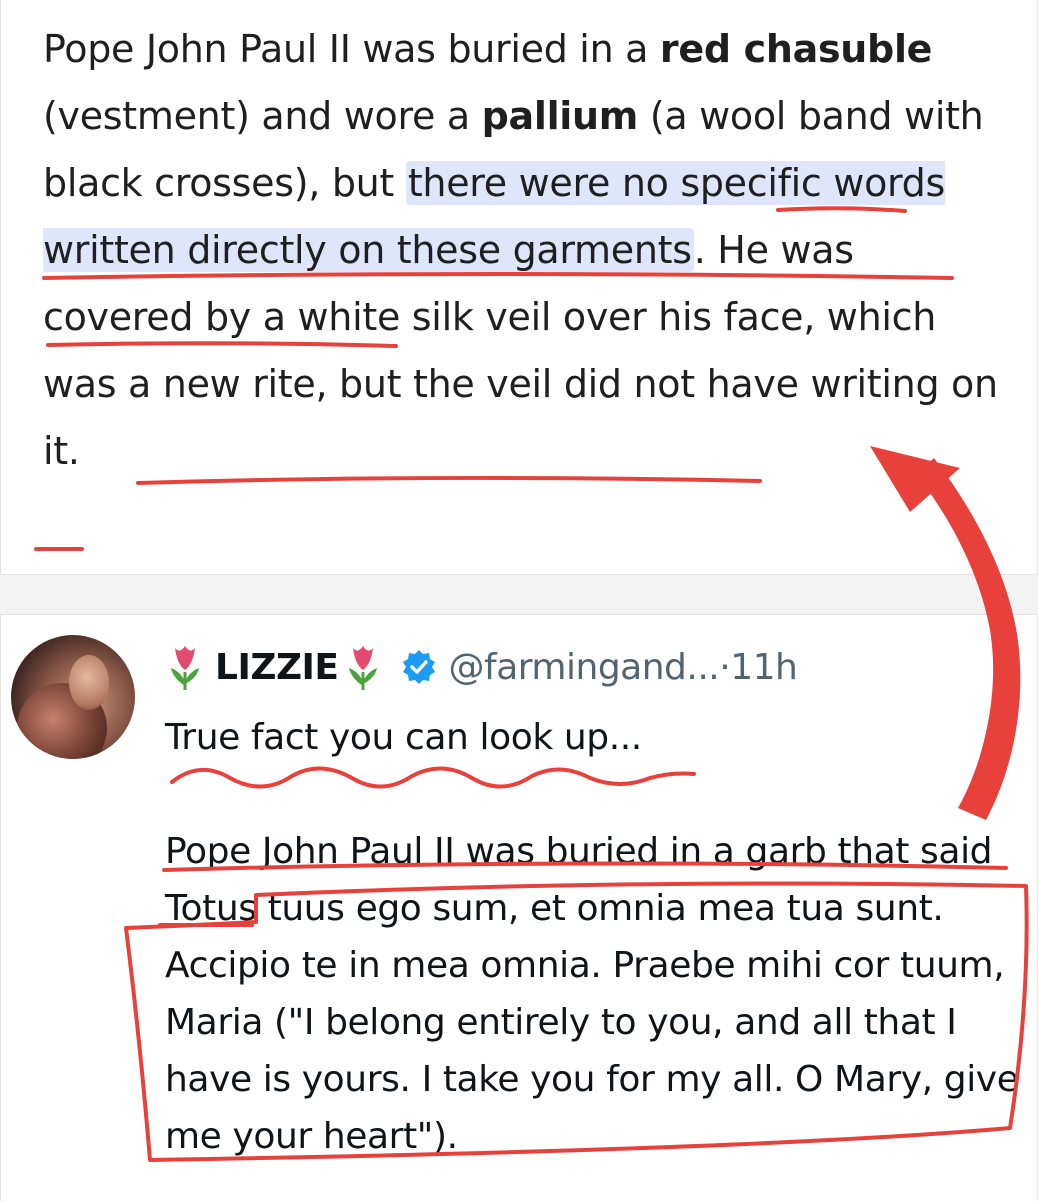  I want to click on tweet-paragraph-gap, so click(595, 794).